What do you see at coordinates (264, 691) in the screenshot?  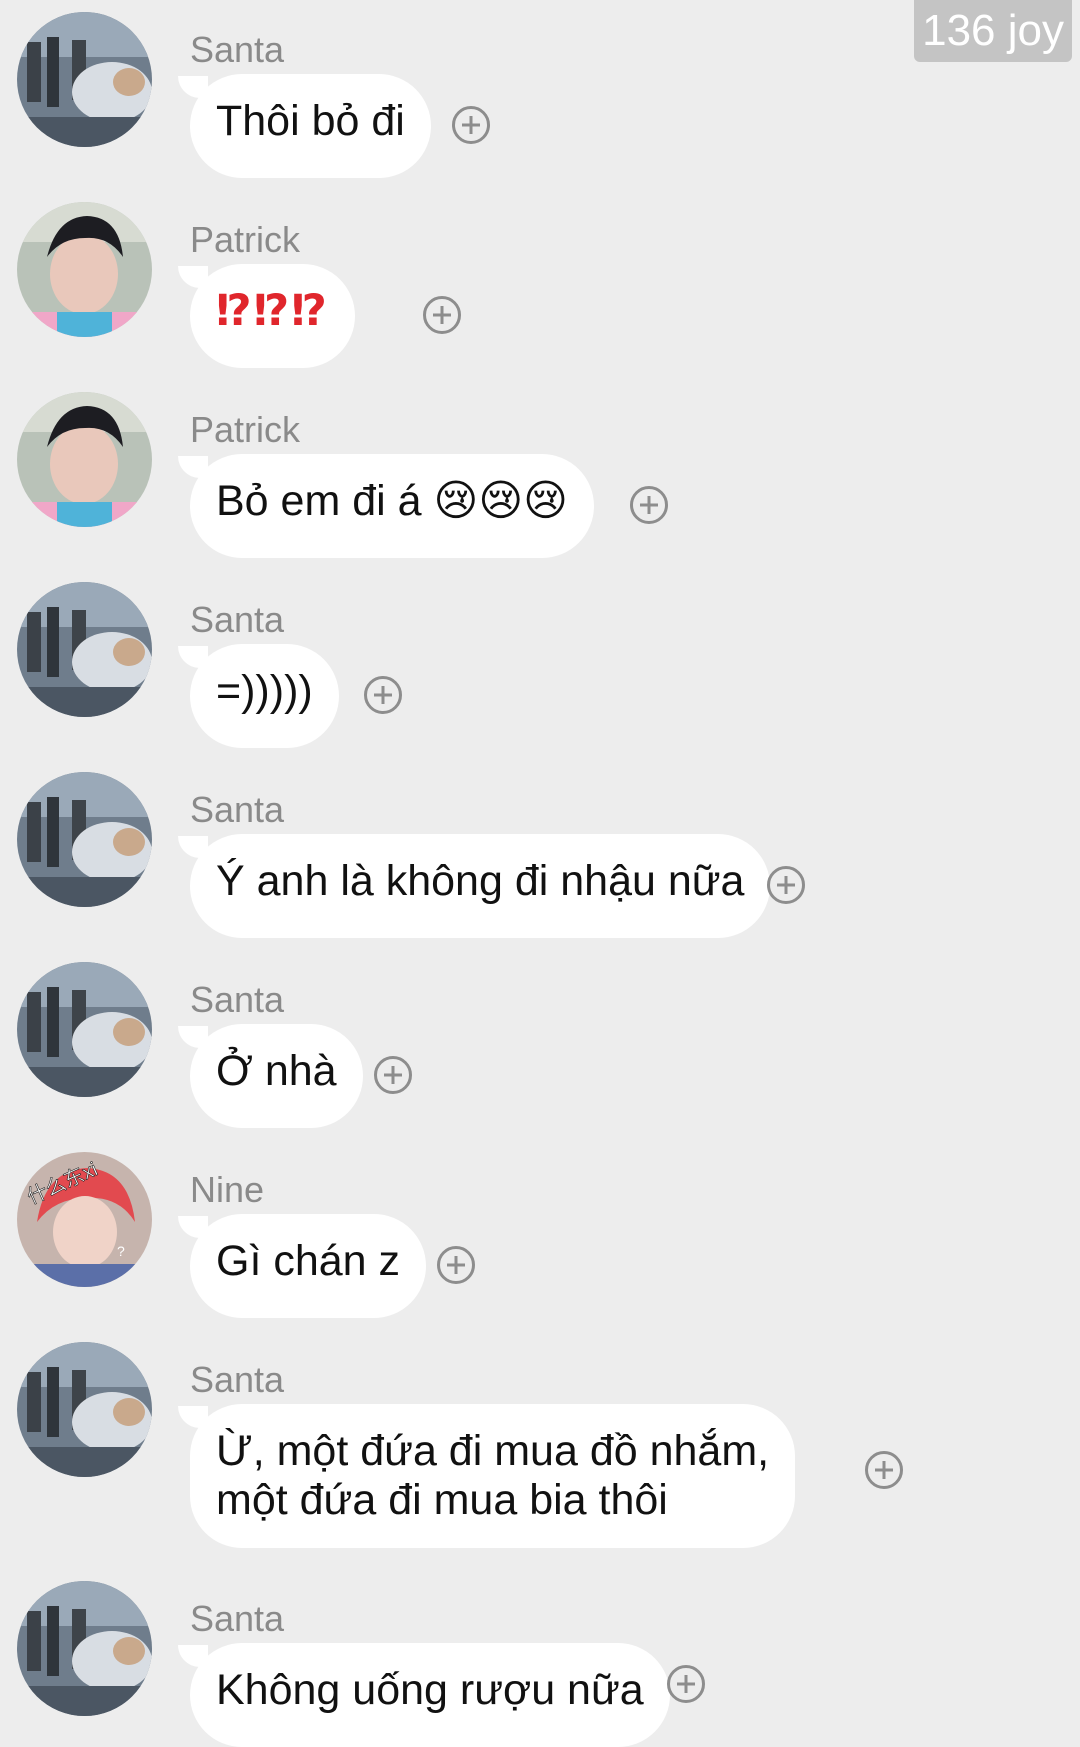 I see `message-text: =)))))` at bounding box center [264, 691].